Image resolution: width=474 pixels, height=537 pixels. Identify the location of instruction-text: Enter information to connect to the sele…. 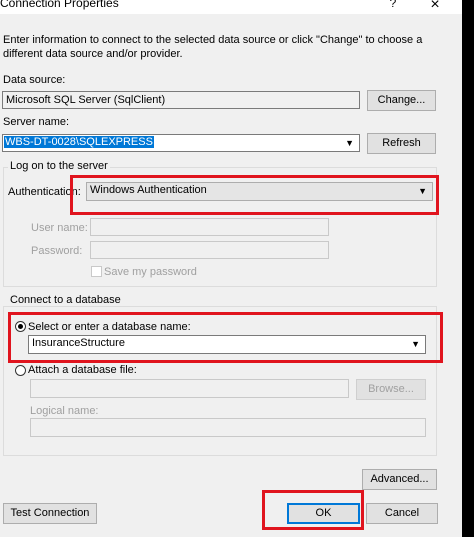
(213, 47).